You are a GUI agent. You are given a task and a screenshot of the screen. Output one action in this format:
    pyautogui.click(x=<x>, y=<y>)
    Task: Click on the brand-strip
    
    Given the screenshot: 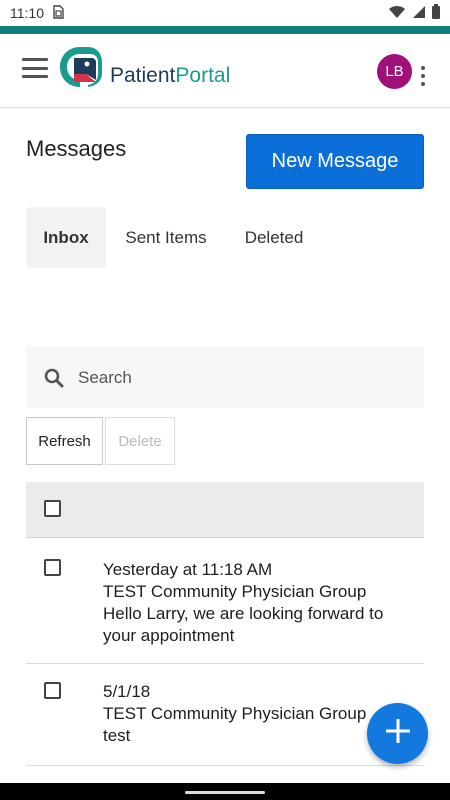 What is the action you would take?
    pyautogui.click(x=225, y=30)
    